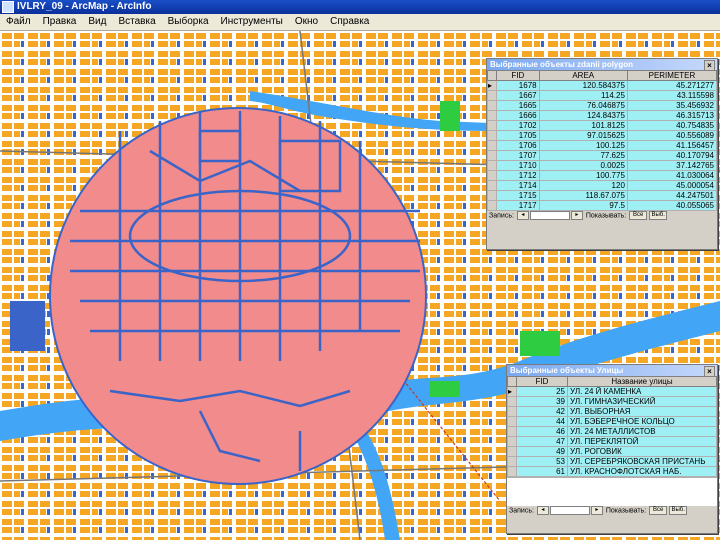 This screenshot has width=720, height=545. What do you see at coordinates (602, 165) in the screenshot?
I see `table-row: 1710 0.0025 37.142765` at bounding box center [602, 165].